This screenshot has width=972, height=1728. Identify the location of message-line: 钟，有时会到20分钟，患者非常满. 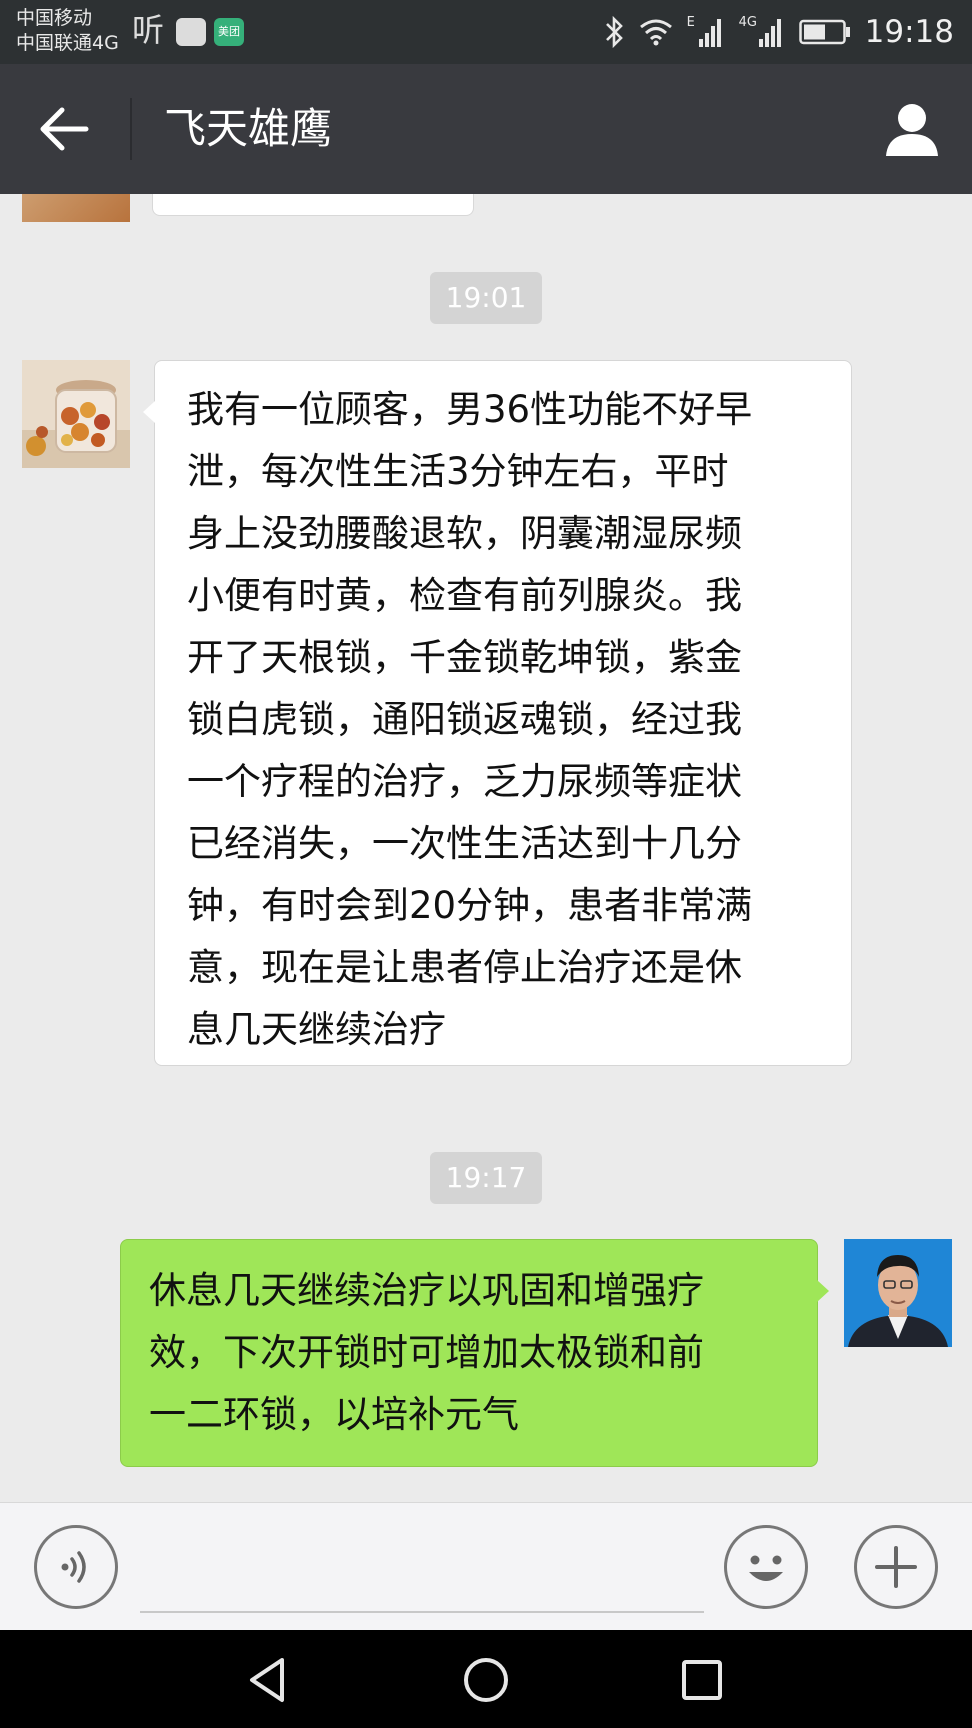
(470, 905).